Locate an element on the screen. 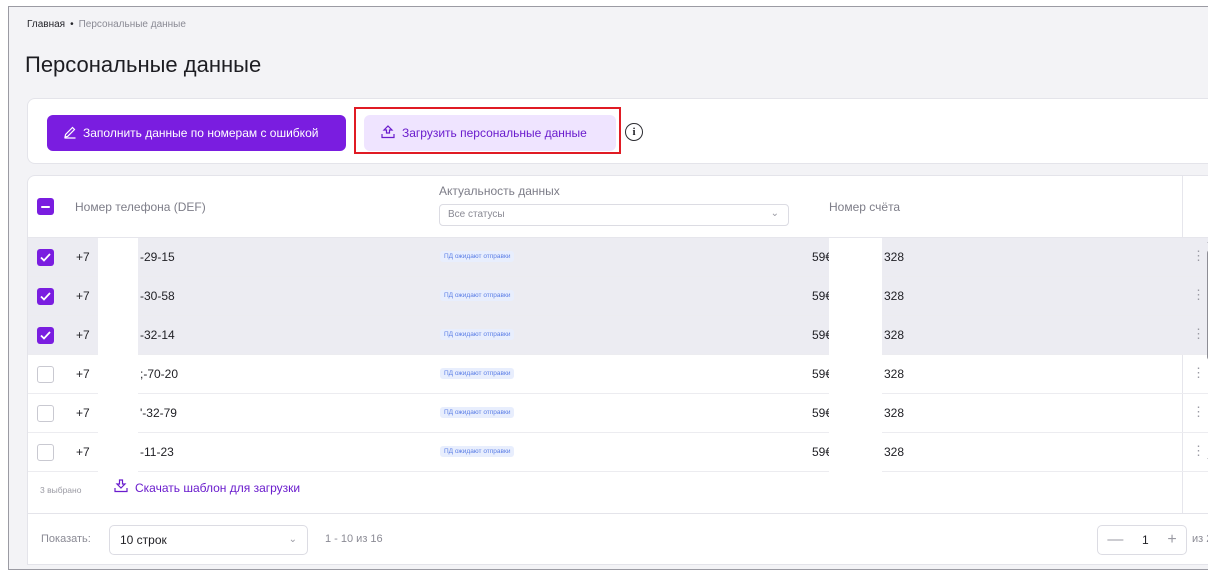 This screenshot has width=1208, height=571. show-label: Показать: is located at coordinates (66, 539).